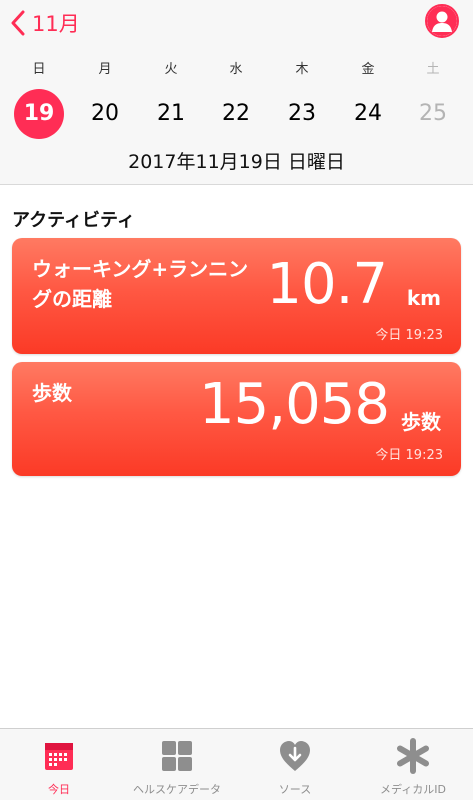  I want to click on weekday-label: 月, so click(105, 69).